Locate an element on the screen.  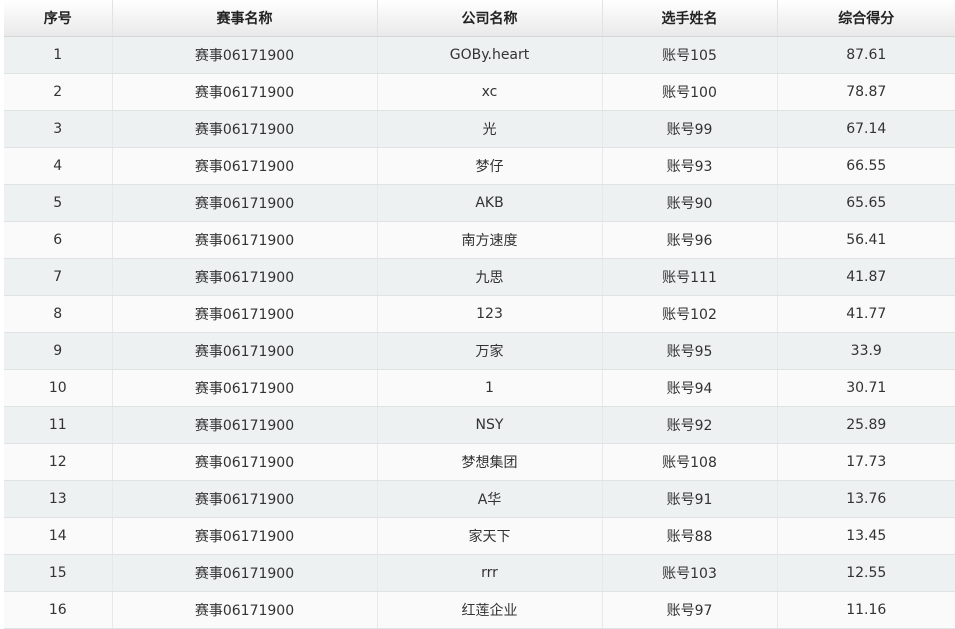
cell-index: 13 is located at coordinates (58, 499).